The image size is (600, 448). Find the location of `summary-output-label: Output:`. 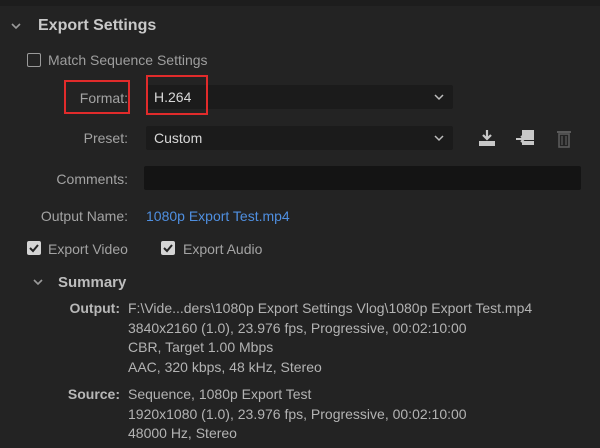

summary-output-label: Output: is located at coordinates (94, 308).